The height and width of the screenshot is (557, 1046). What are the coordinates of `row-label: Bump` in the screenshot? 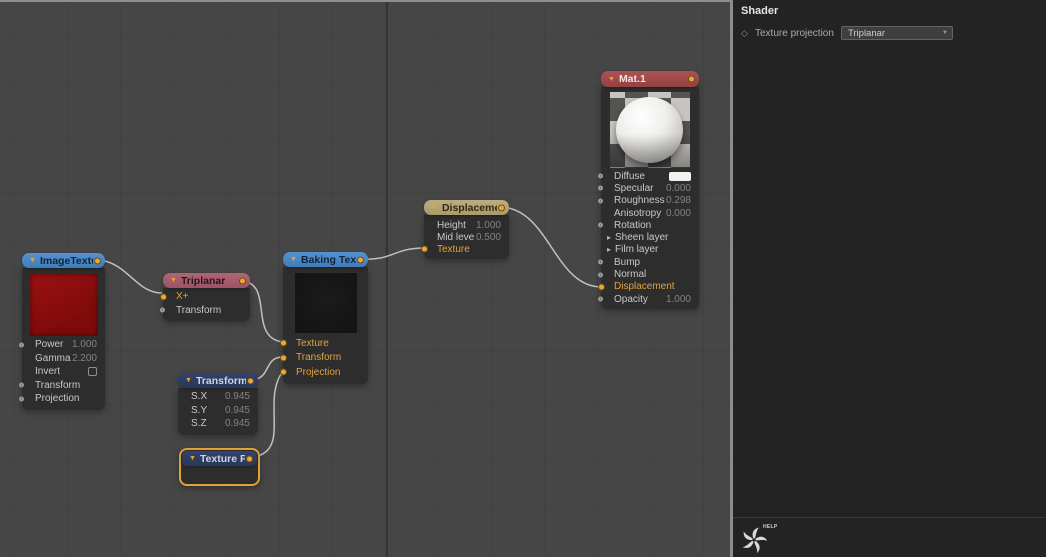 It's located at (627, 262).